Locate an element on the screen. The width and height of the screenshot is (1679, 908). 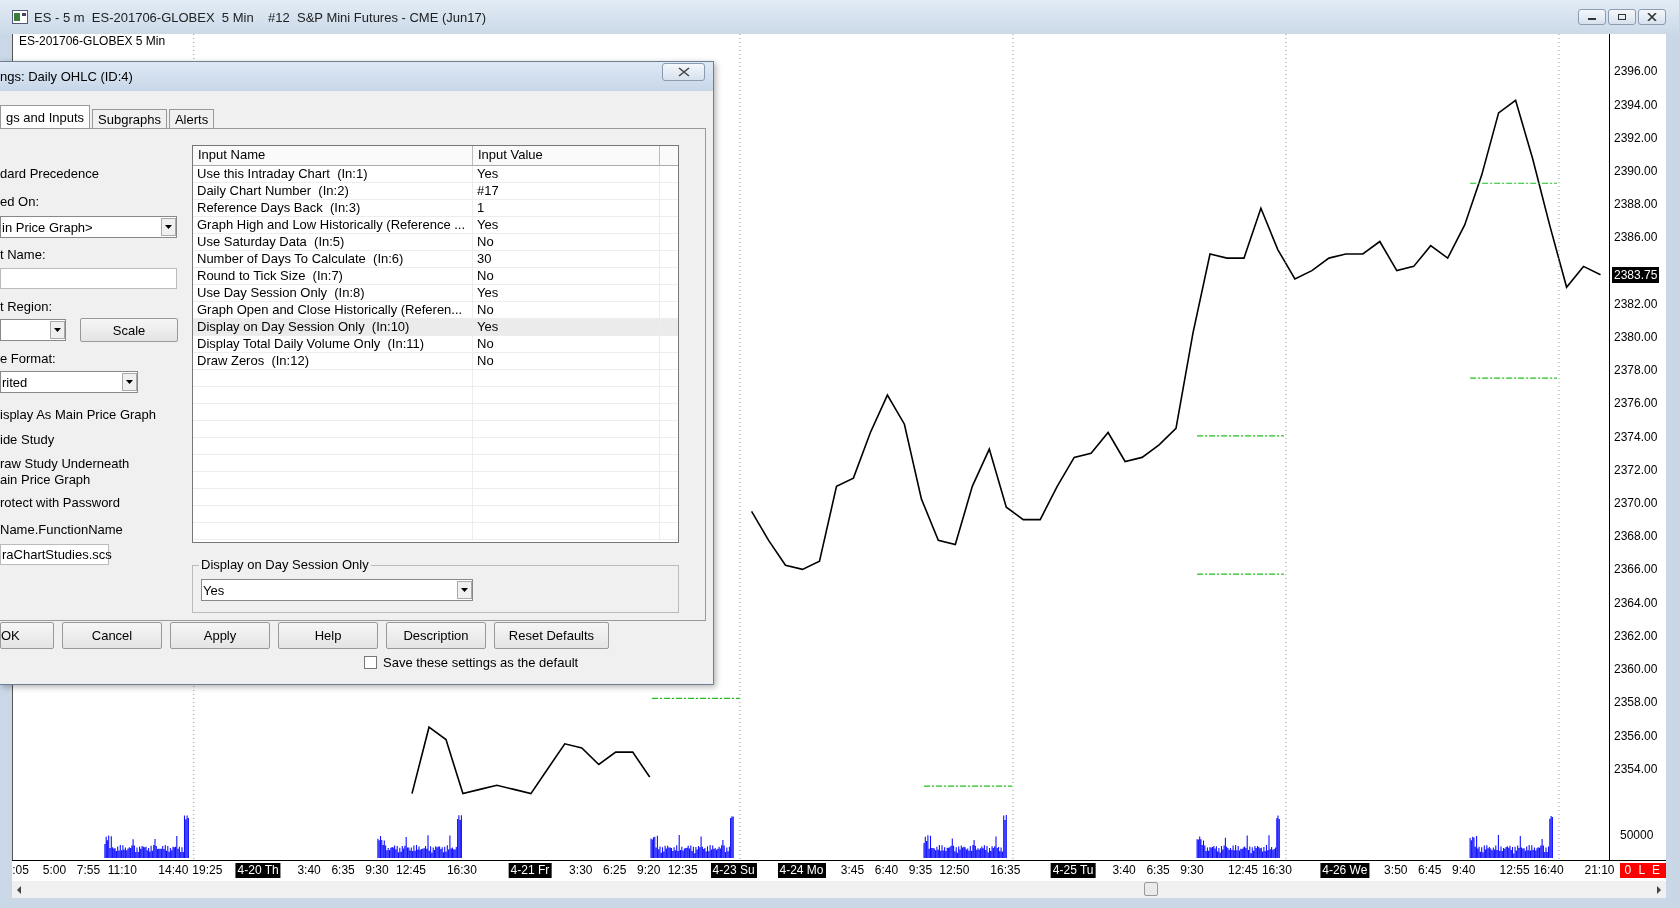
field-label: dard Precedence is located at coordinates (50, 174).